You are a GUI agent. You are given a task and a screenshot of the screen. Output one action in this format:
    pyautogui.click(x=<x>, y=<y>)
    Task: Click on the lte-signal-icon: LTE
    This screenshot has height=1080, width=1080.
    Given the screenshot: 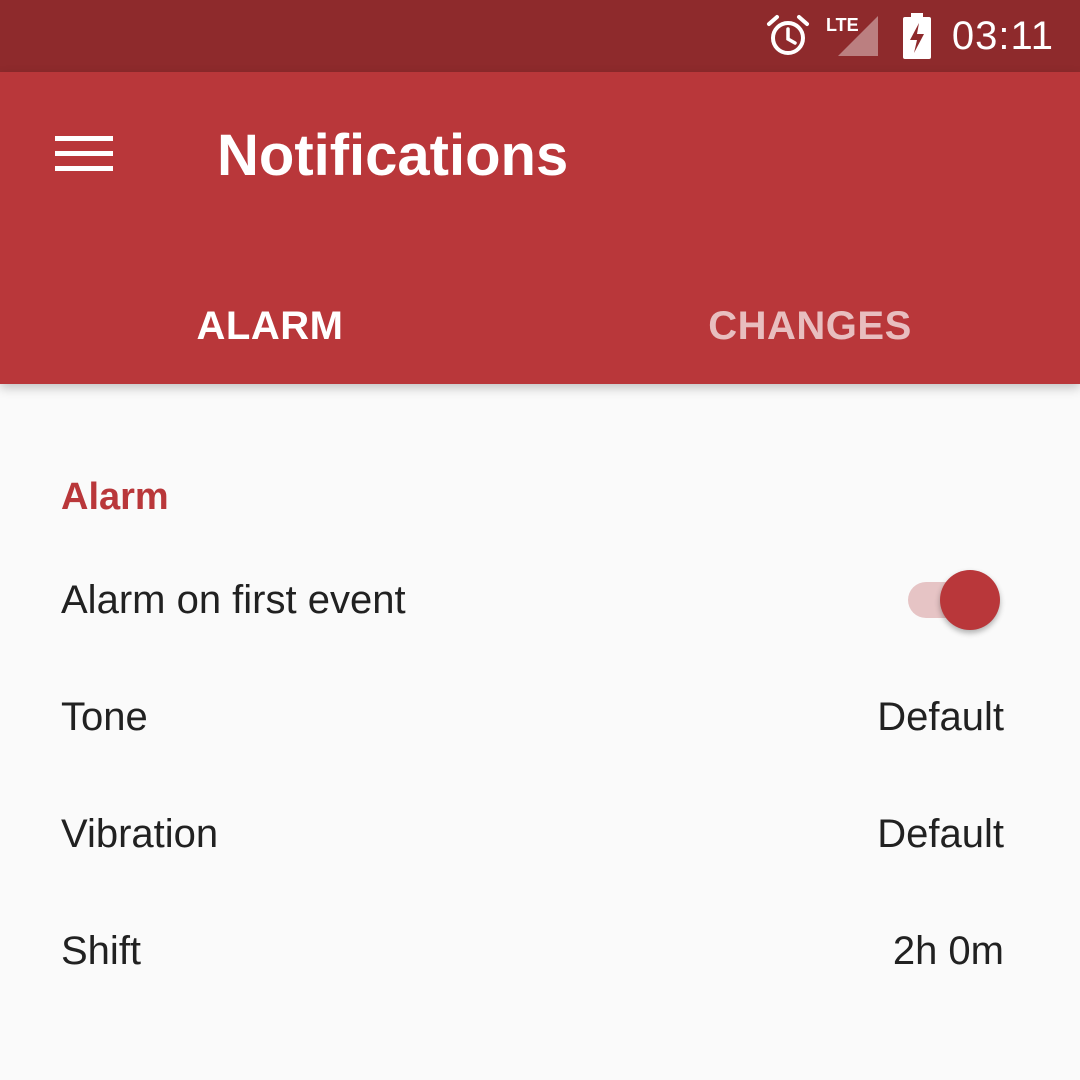 What is the action you would take?
    pyautogui.click(x=854, y=36)
    